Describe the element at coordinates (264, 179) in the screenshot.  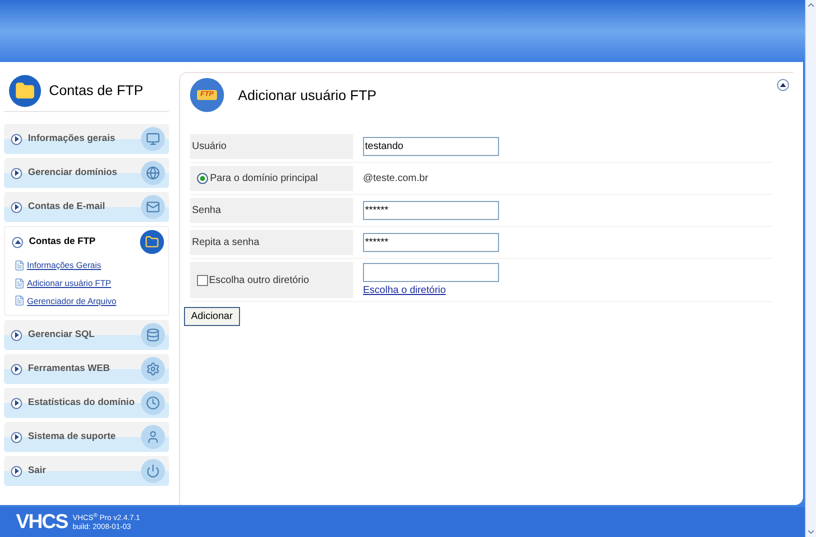
I see `radio-label: Para o domínio principal` at that location.